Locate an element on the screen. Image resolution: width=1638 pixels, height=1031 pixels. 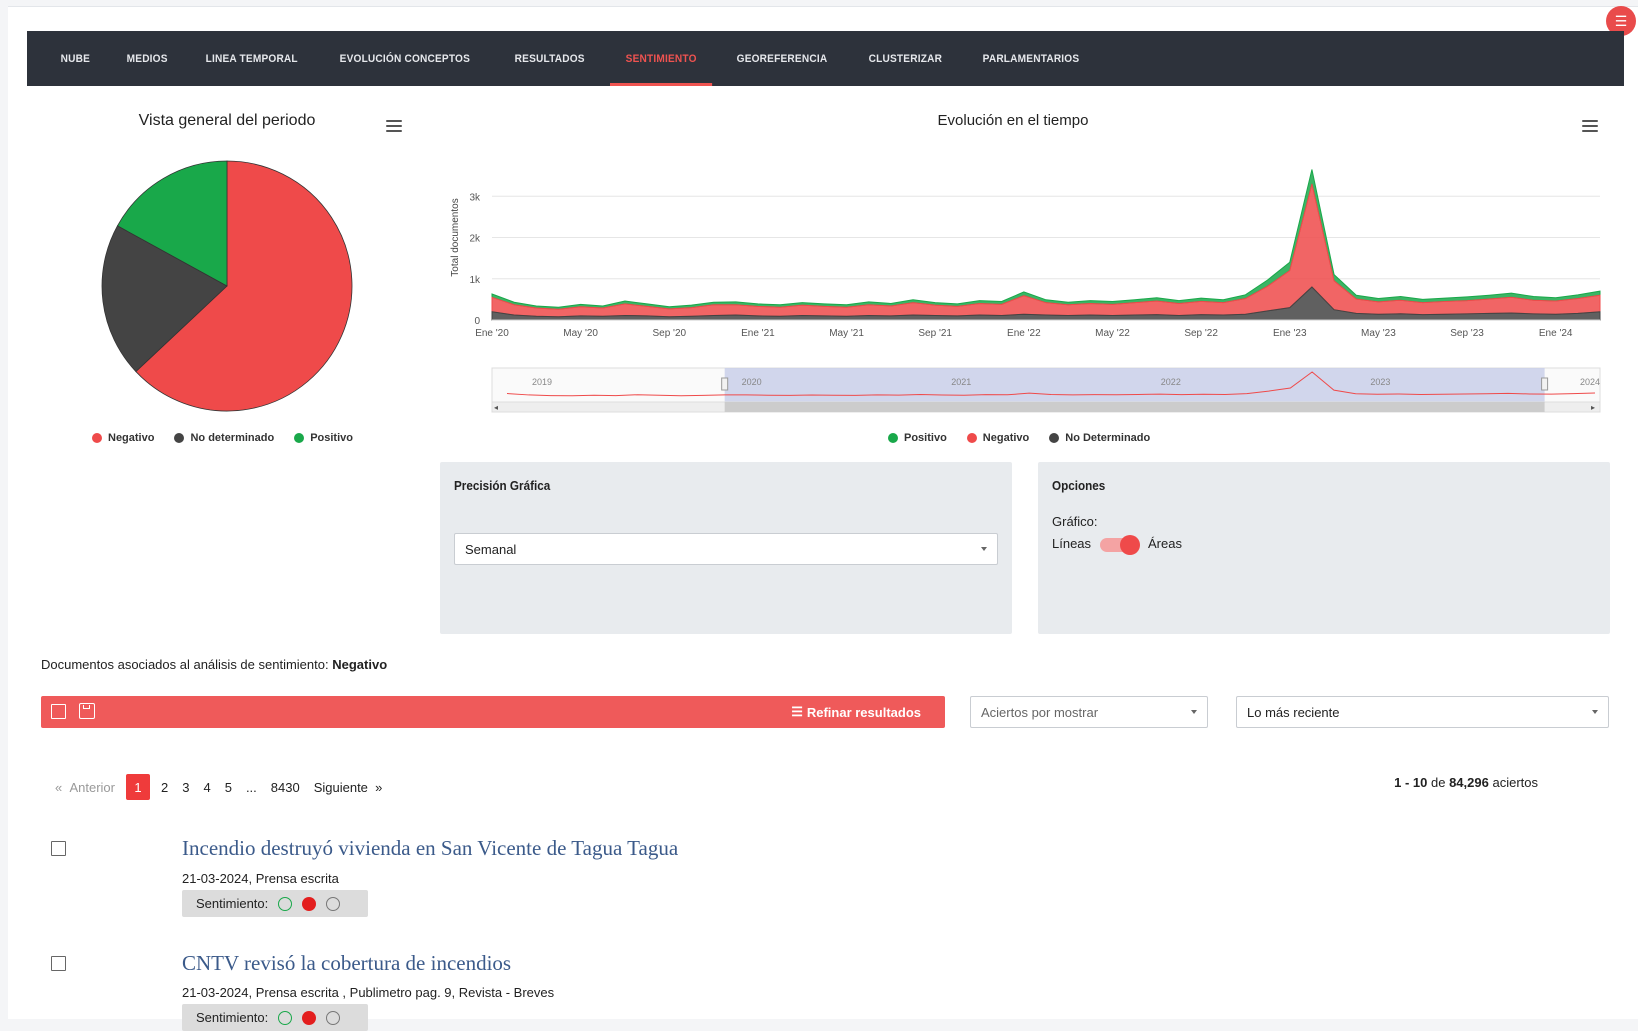
pager-next: Siguiente » is located at coordinates (348, 787).